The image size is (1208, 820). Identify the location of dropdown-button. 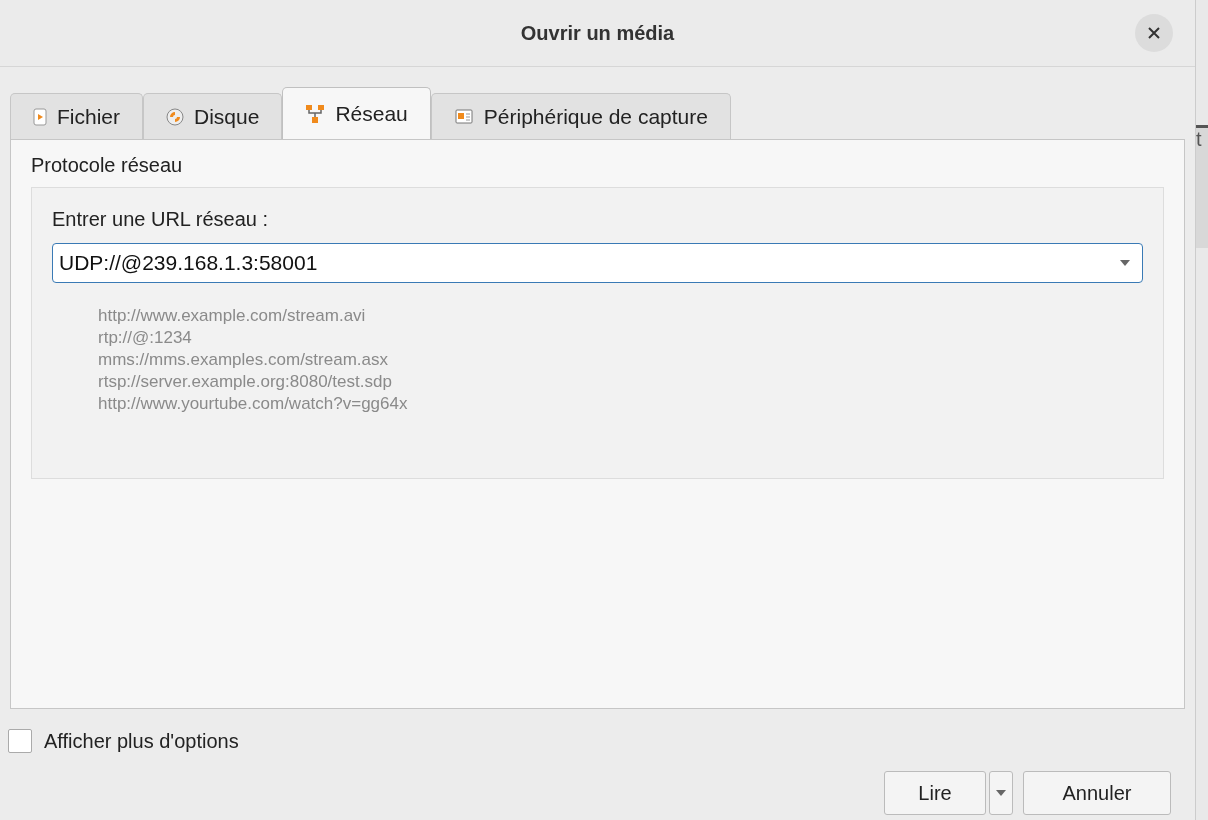
(1001, 793).